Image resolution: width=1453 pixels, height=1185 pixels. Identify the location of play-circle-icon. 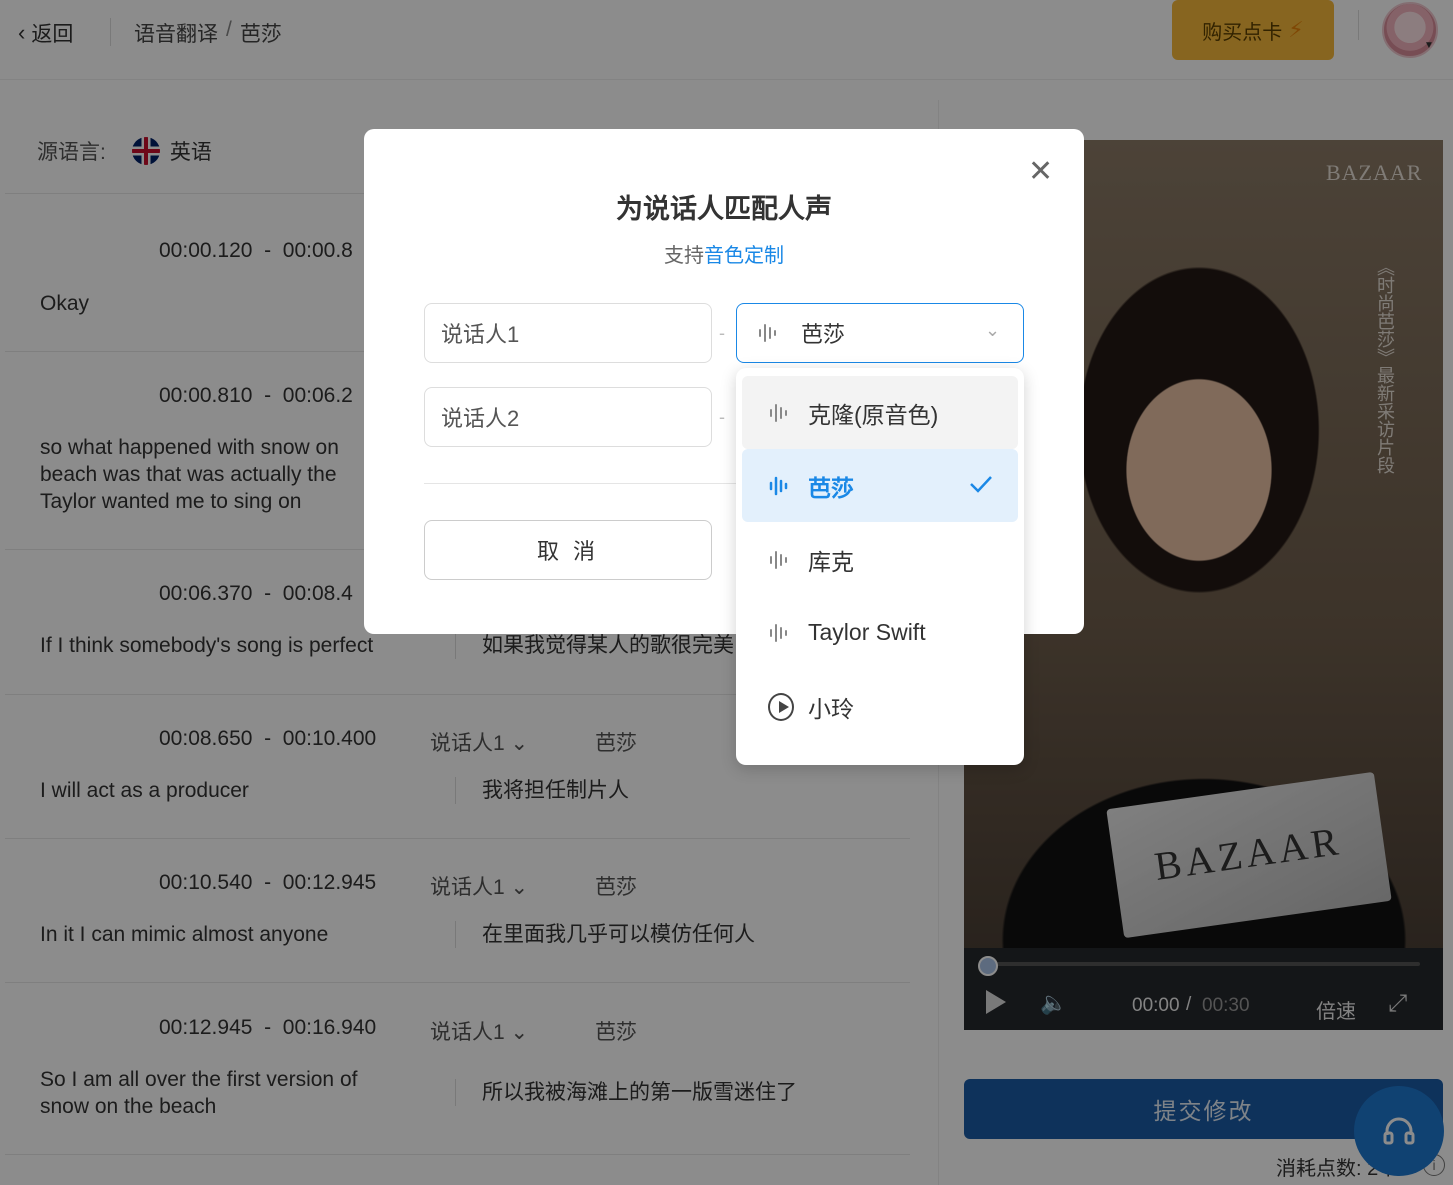
(781, 706).